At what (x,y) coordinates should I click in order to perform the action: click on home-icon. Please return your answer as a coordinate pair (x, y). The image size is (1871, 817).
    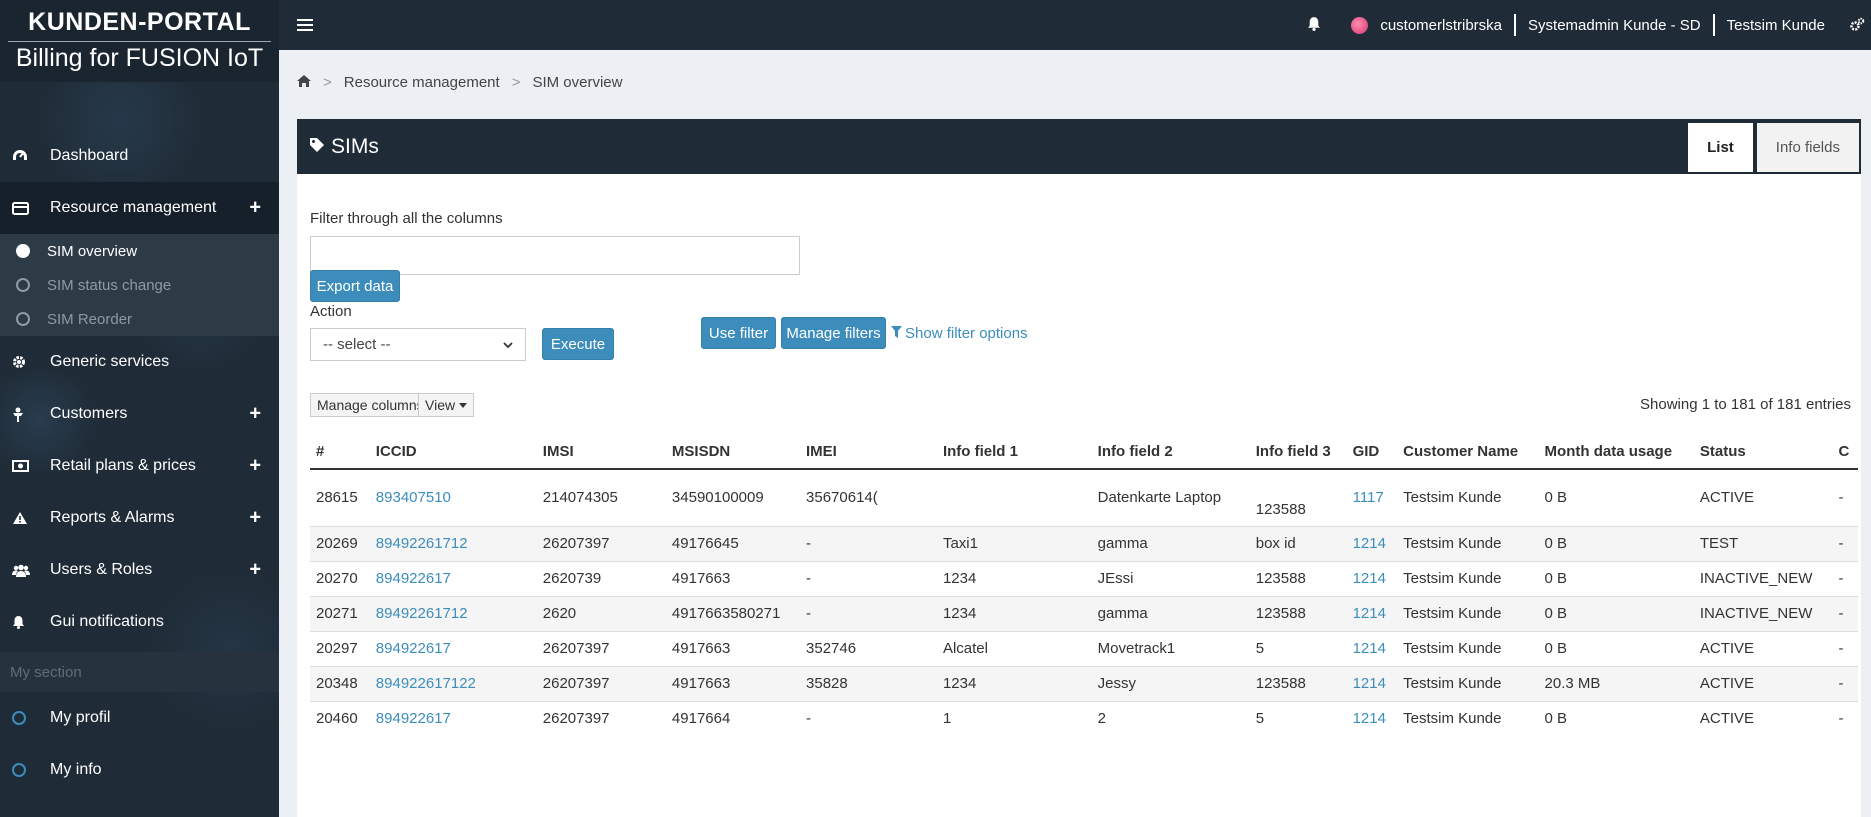
    Looking at the image, I should click on (304, 82).